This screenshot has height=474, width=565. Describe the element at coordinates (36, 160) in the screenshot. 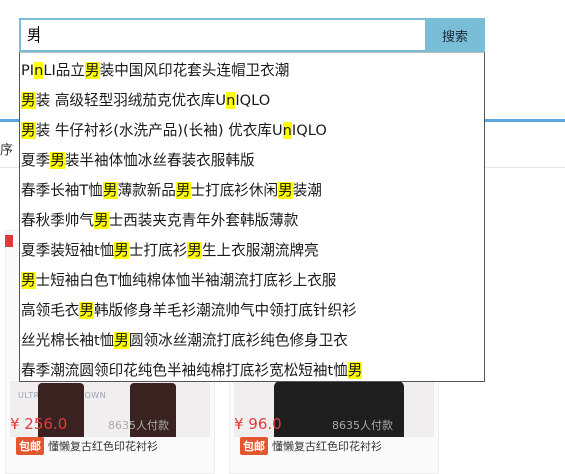

I see `suggestion-text: 夏季` at that location.